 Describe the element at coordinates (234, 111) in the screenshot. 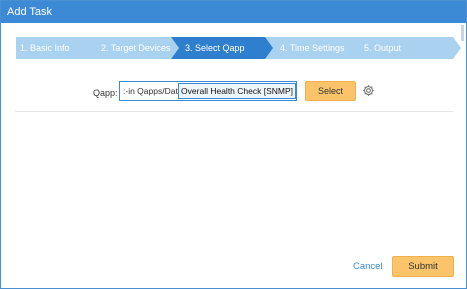

I see `divider` at that location.